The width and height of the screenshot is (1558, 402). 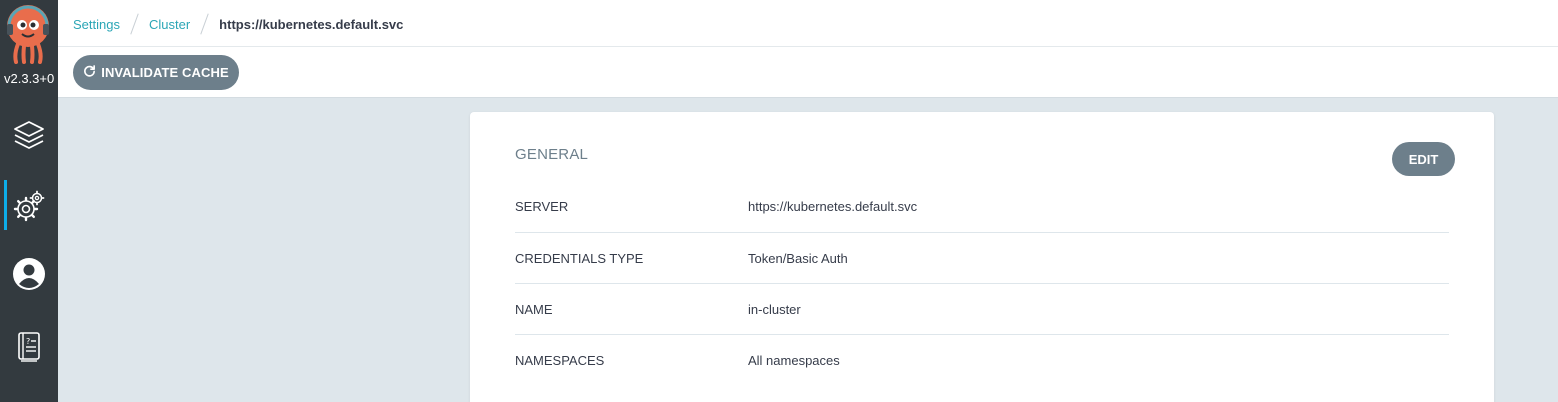 I want to click on invalidate-cache-label: INVALIDATE CACHE, so click(x=165, y=72).